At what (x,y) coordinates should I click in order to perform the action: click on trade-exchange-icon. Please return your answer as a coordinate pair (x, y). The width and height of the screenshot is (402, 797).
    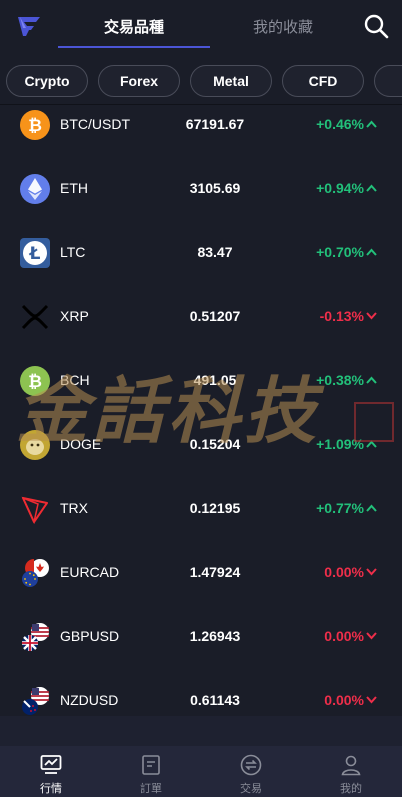
    Looking at the image, I should click on (251, 765).